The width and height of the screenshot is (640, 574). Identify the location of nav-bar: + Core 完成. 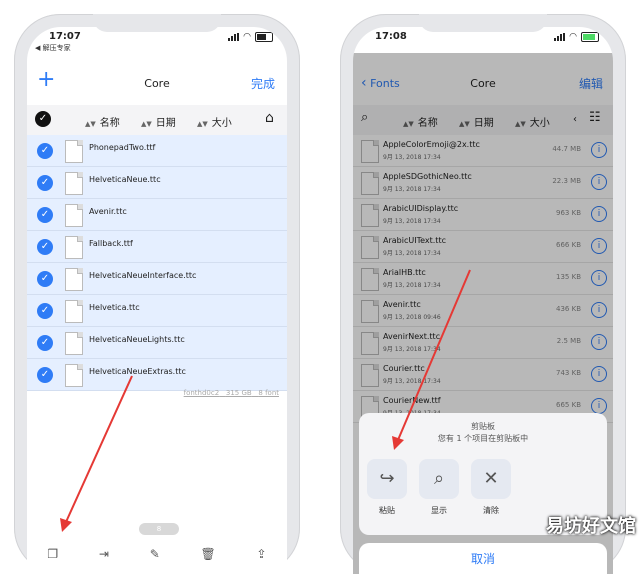
(157, 83).